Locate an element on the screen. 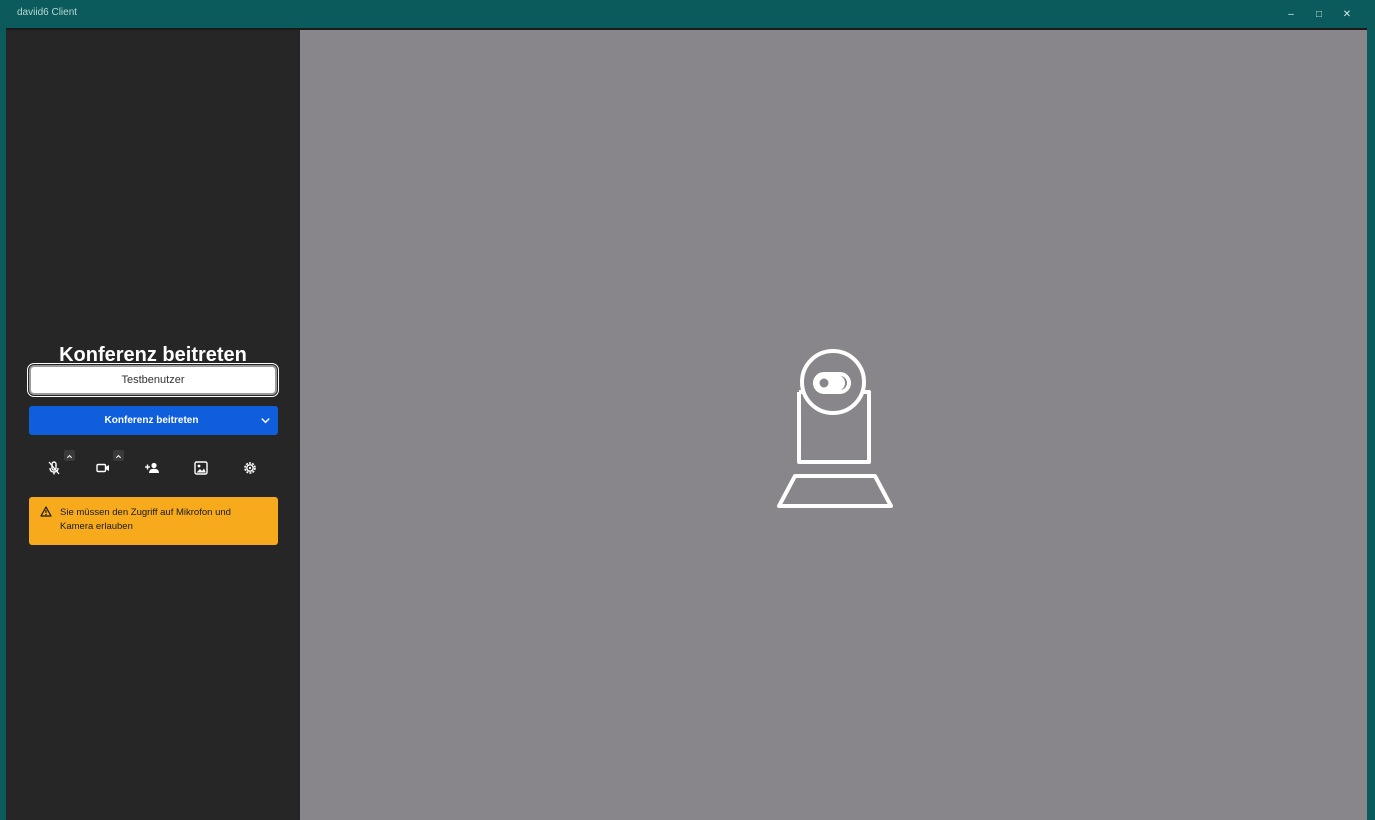  close-button: ✕ is located at coordinates (1347, 14).